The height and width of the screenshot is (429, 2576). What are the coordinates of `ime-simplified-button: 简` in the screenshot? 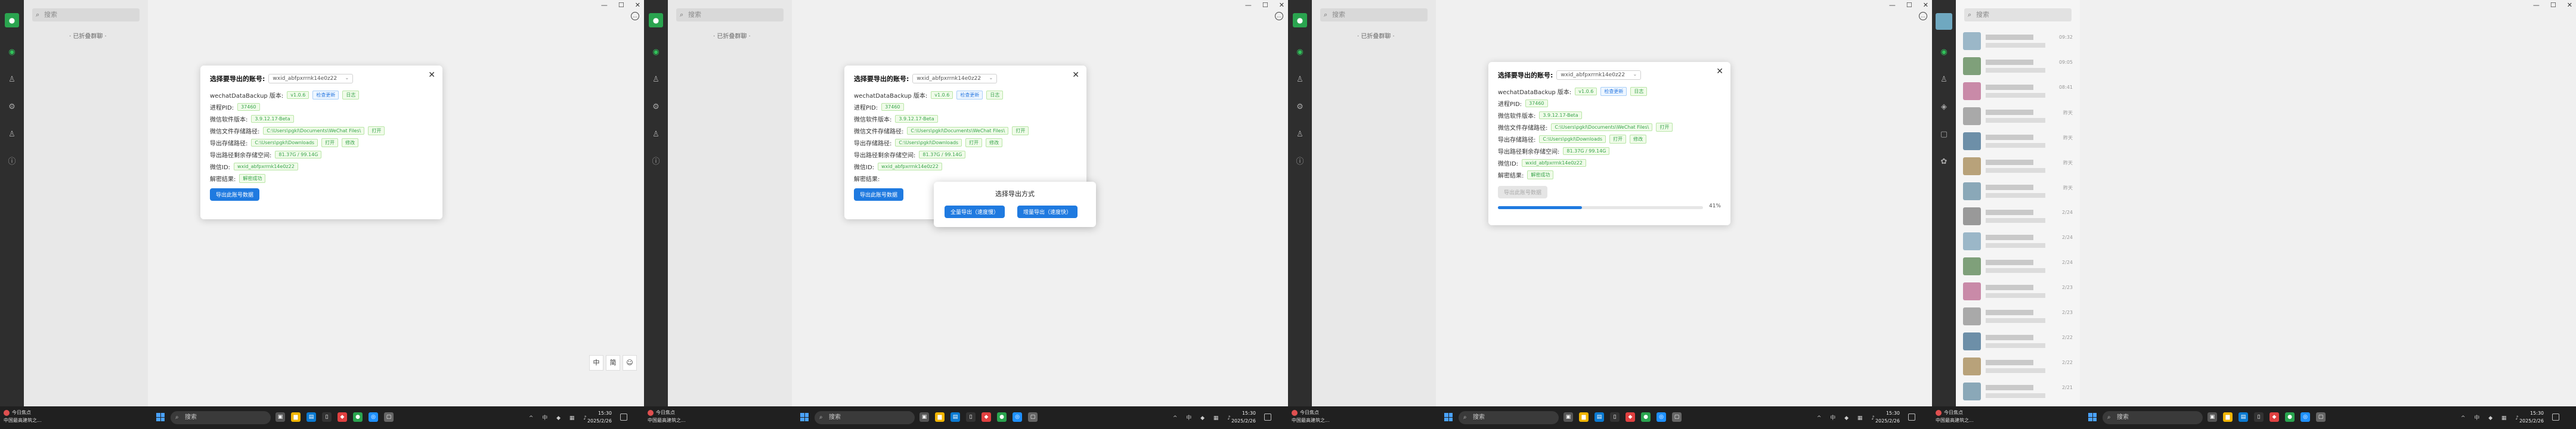 It's located at (613, 363).